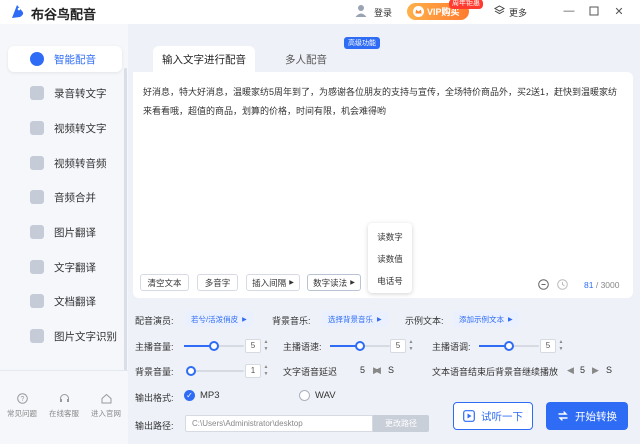 The width and height of the screenshot is (640, 444). Describe the element at coordinates (376, 370) in the screenshot. I see `delay-increase-icon: ▶` at that location.